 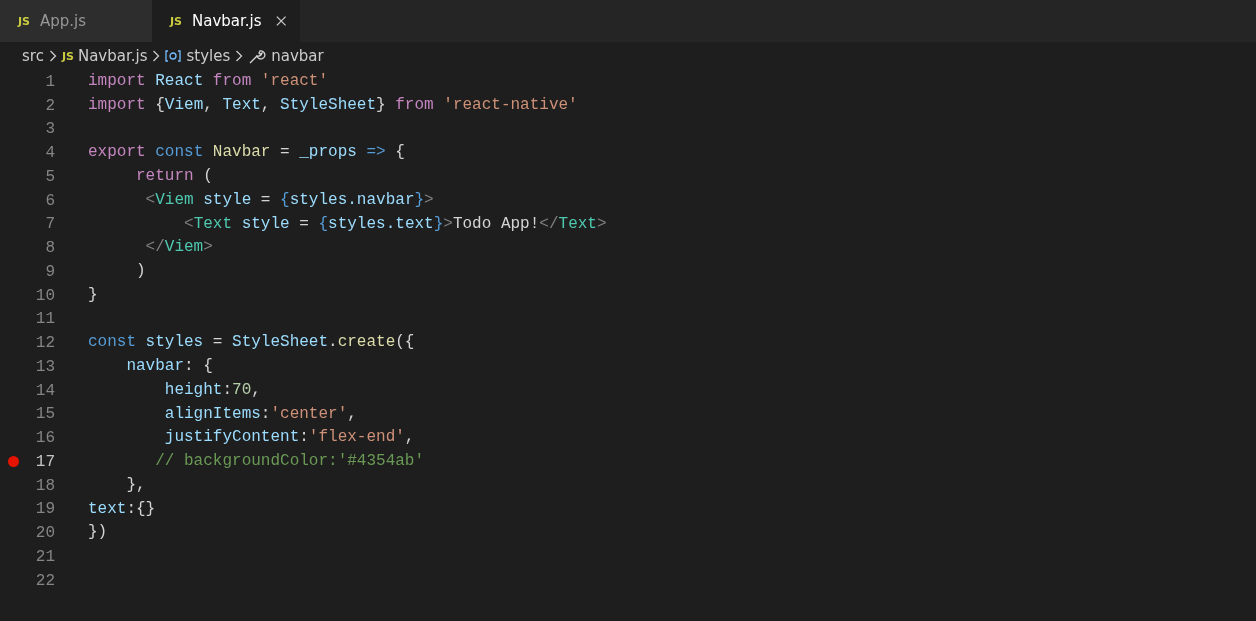 I want to click on line-number: 22, so click(x=44, y=580).